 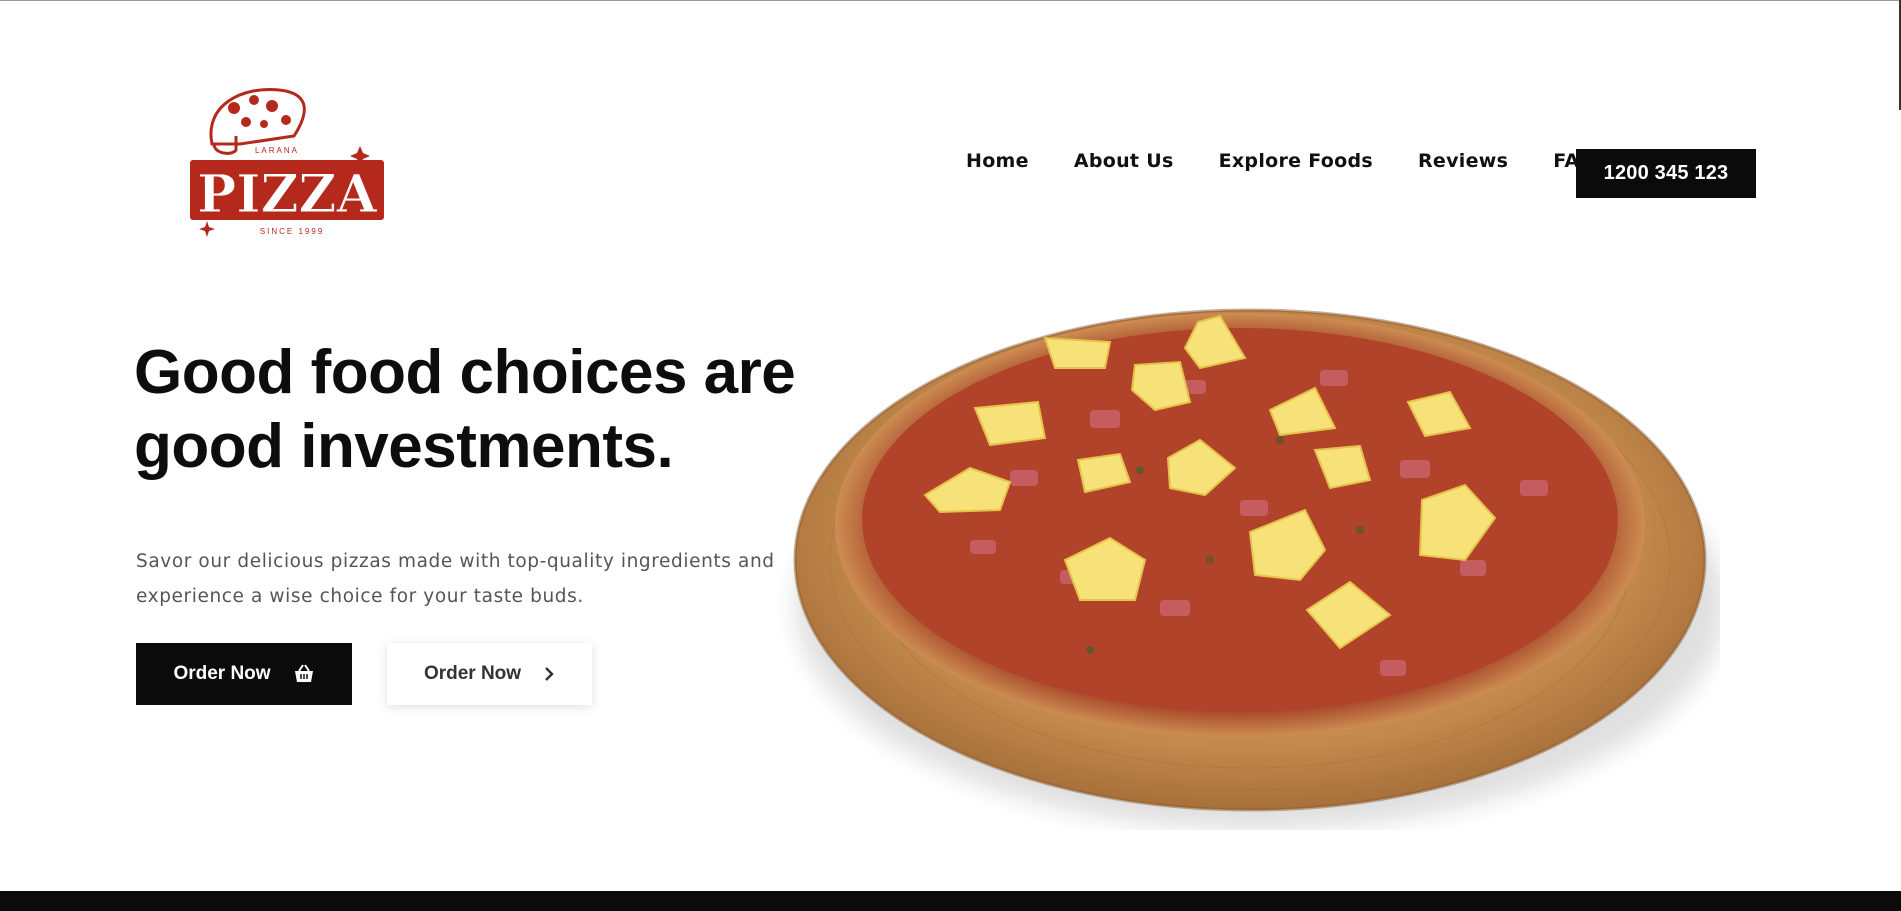 What do you see at coordinates (277, 150) in the screenshot?
I see `brand-top-text: LARANA` at bounding box center [277, 150].